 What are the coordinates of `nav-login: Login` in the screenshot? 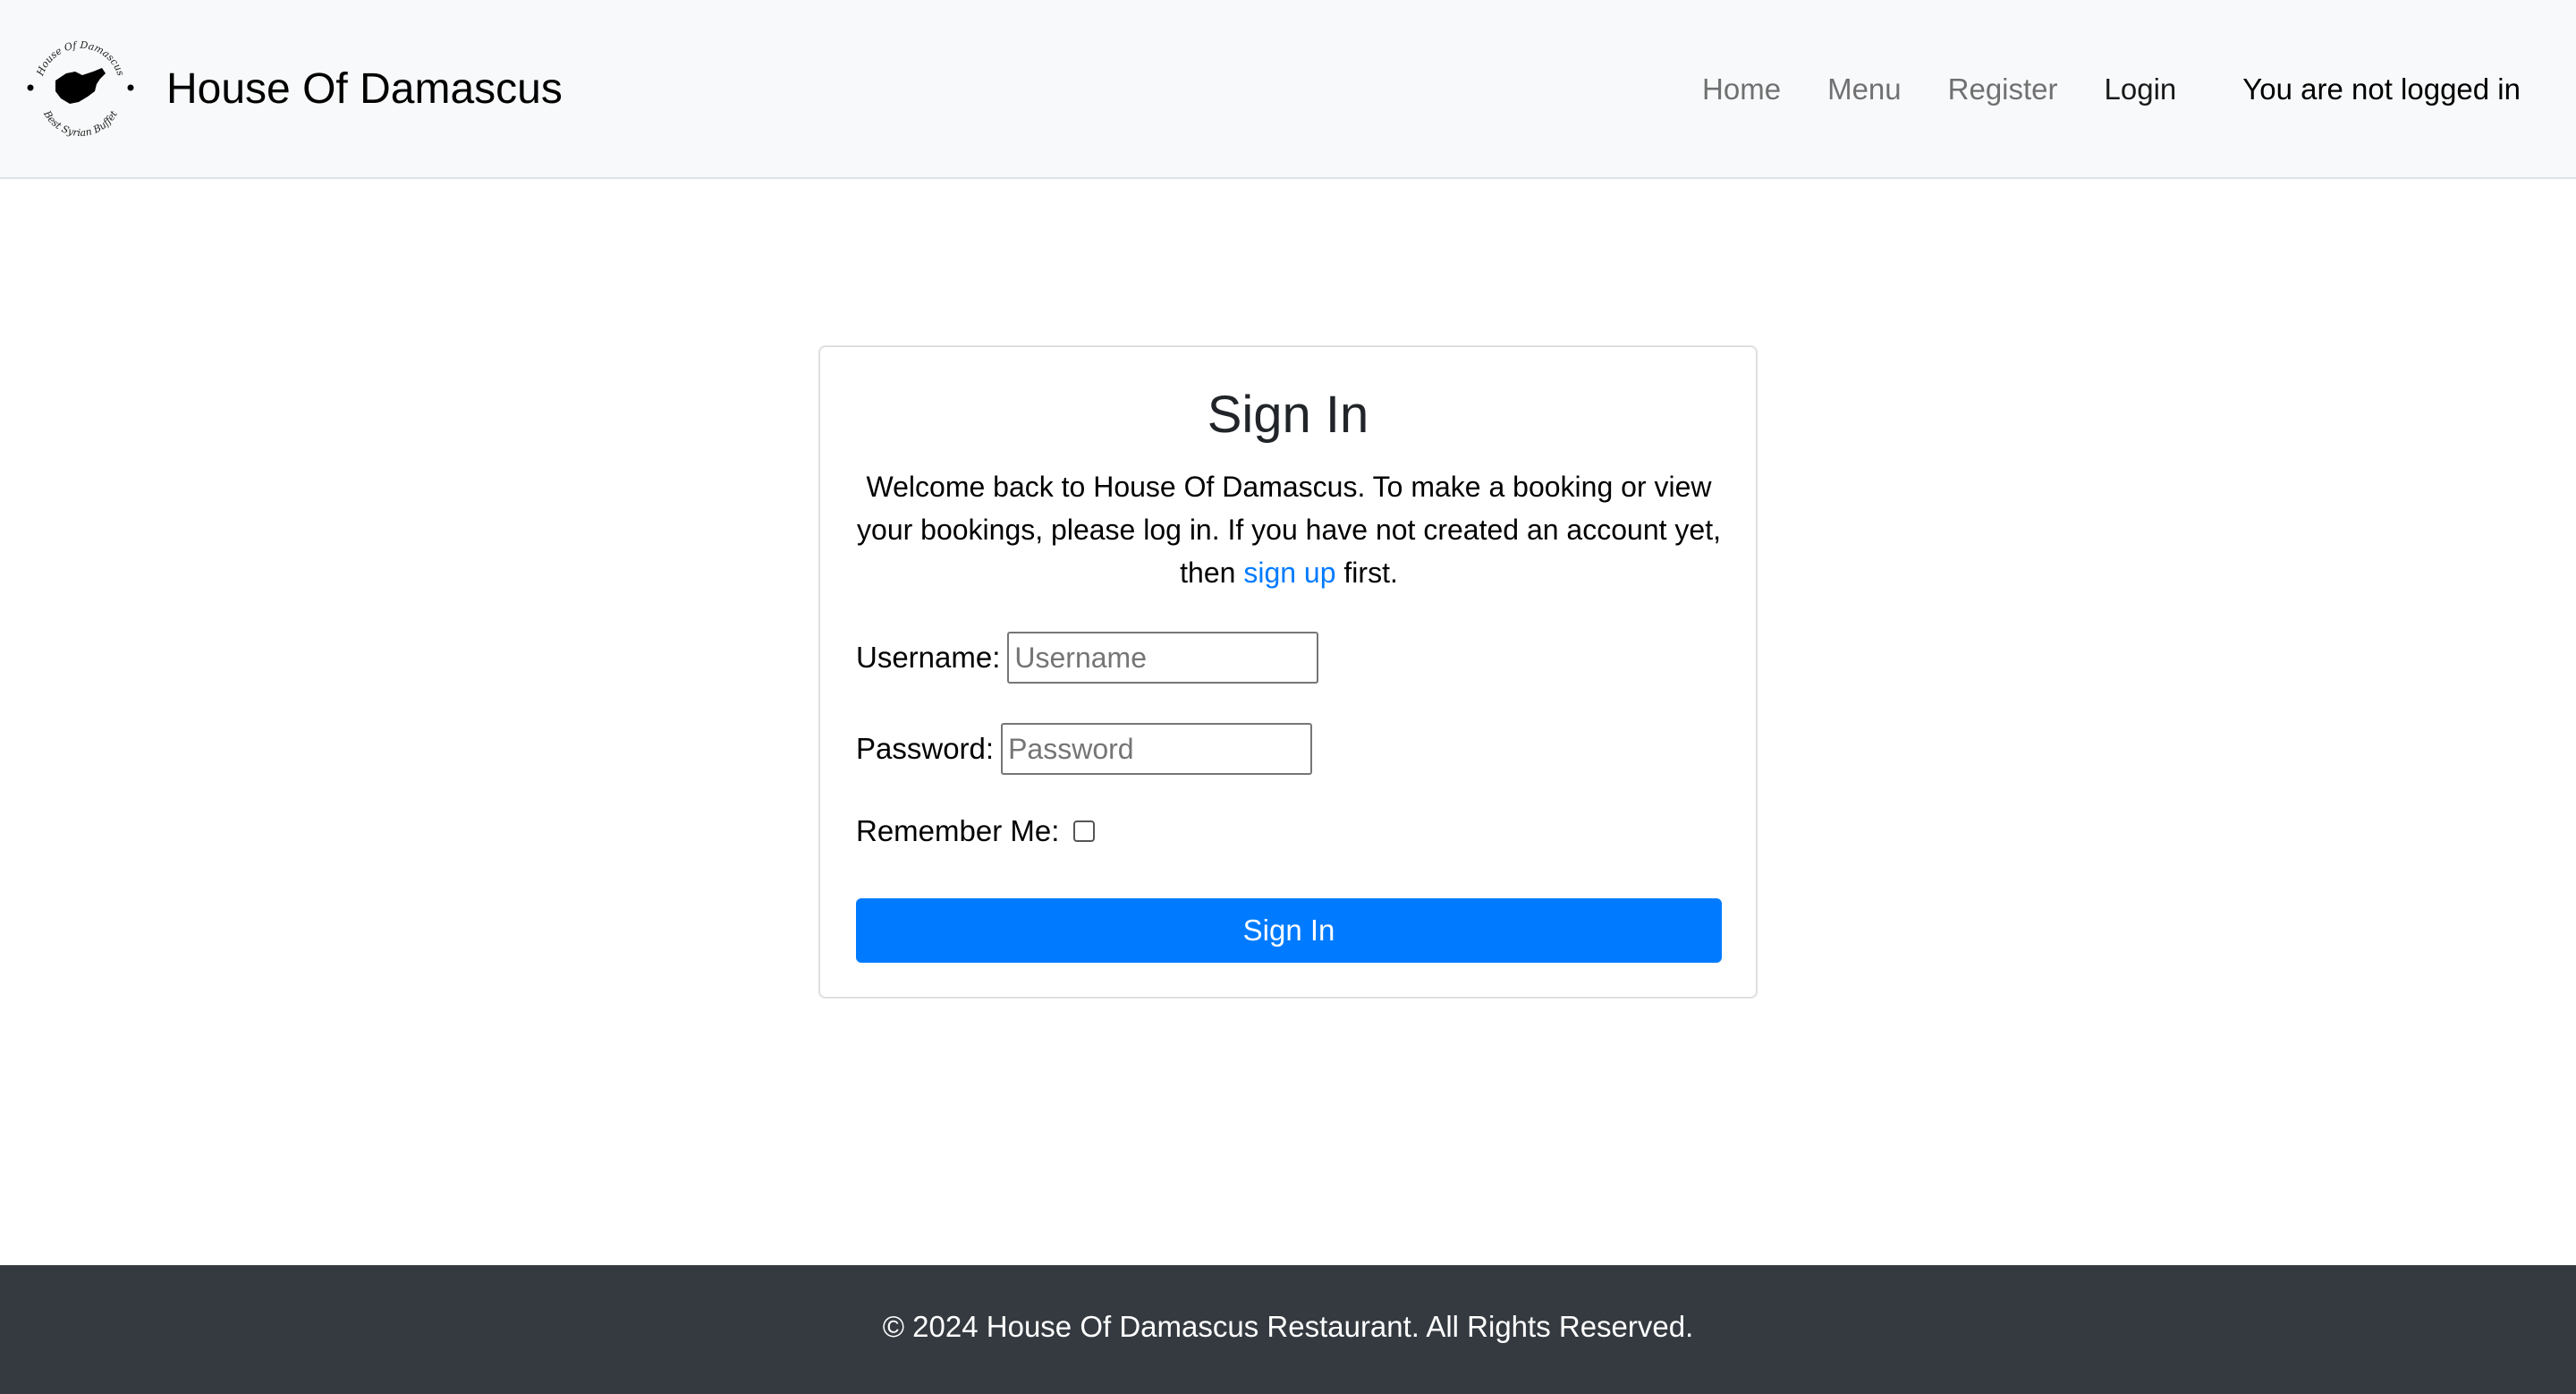 It's located at (2141, 89).